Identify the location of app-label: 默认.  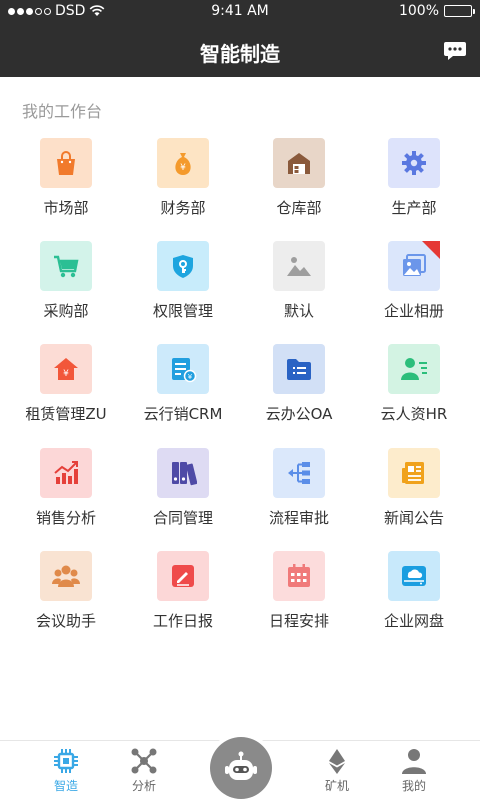
(298, 311).